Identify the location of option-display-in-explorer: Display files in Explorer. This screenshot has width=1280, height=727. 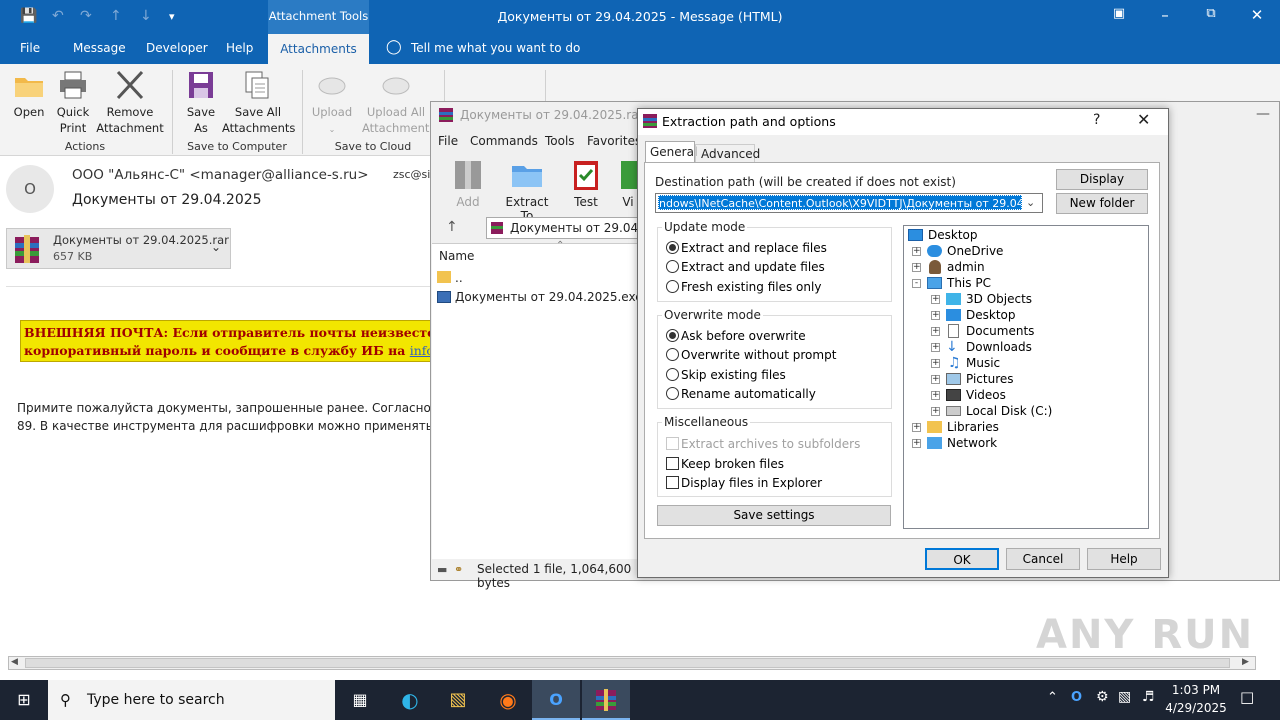
(751, 483).